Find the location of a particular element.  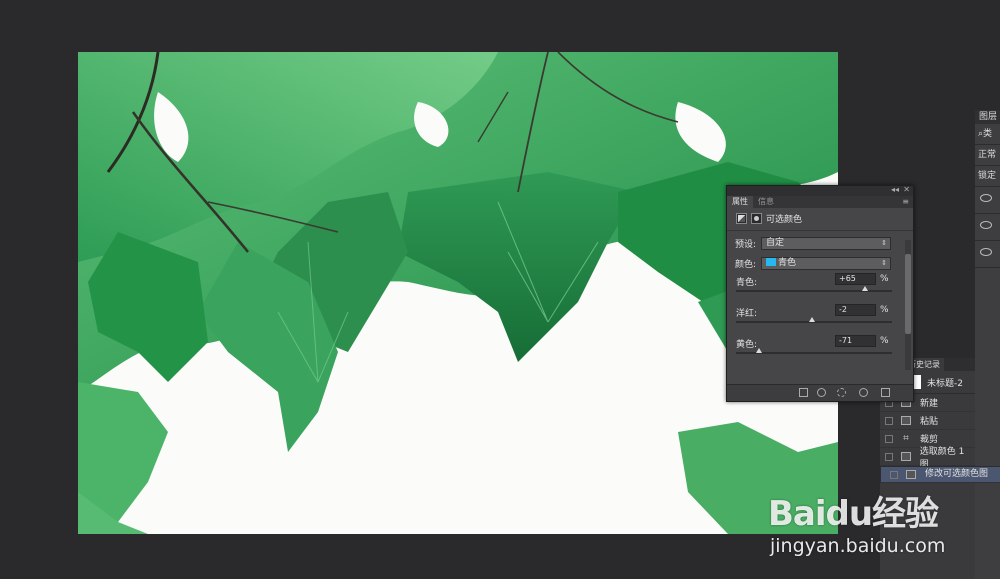

panel-bottom-toolbar is located at coordinates (820, 392).